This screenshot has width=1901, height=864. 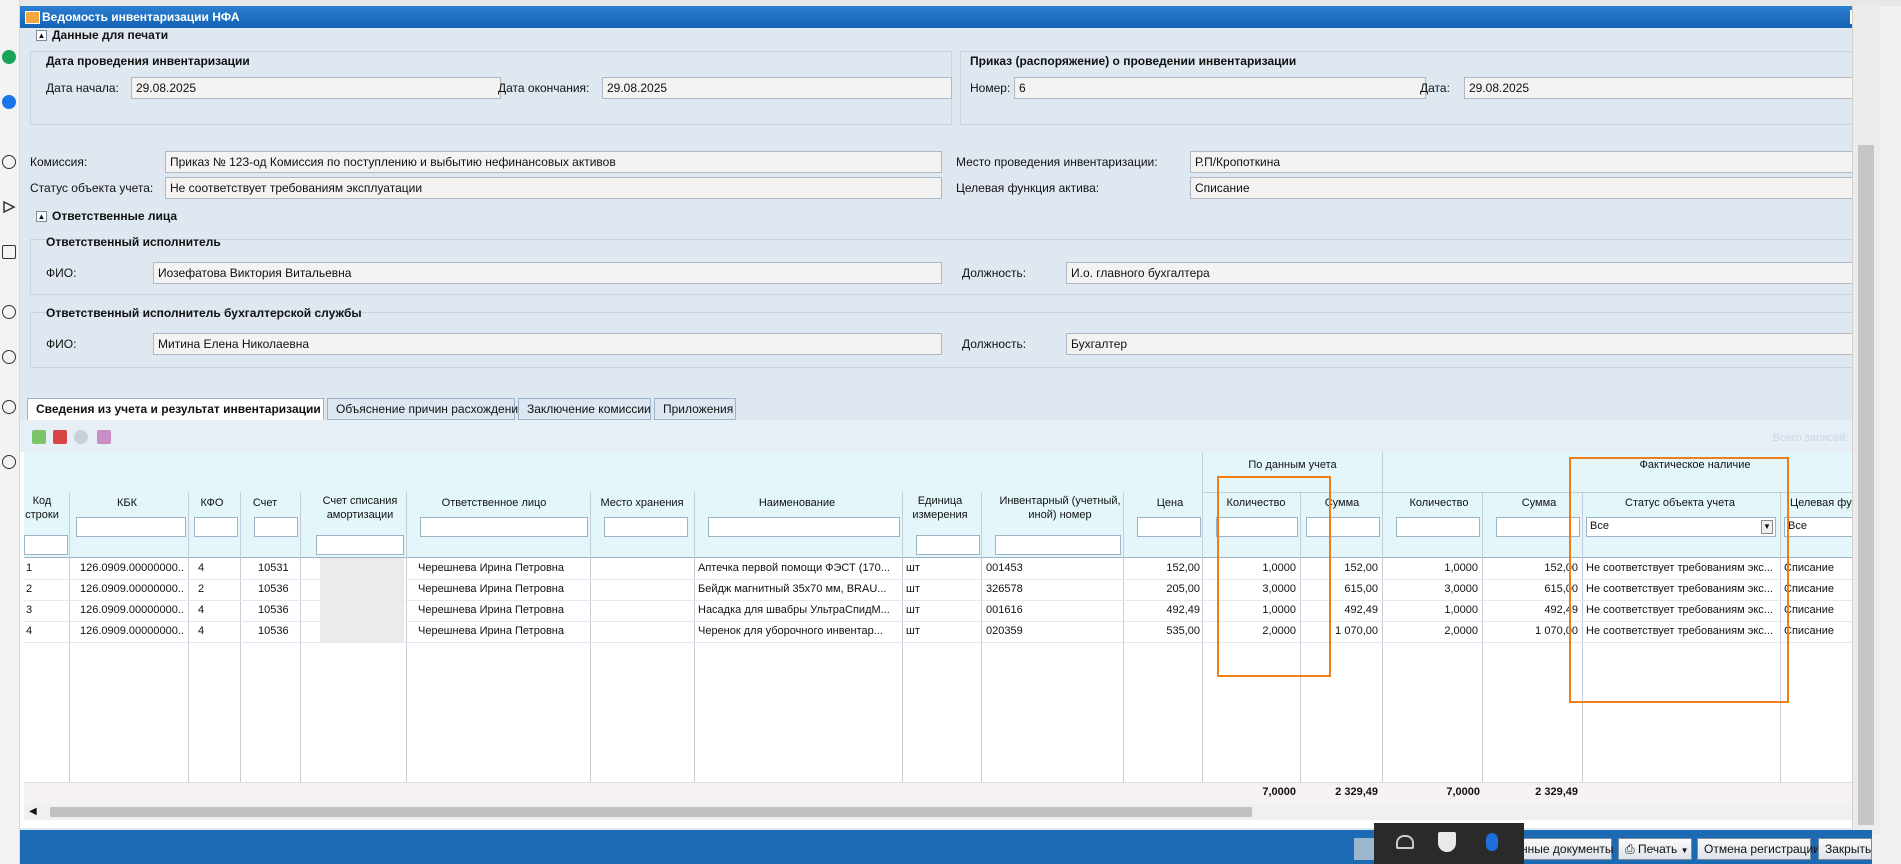 What do you see at coordinates (1526, 188) in the screenshot?
I see `purpose-field: Списание` at bounding box center [1526, 188].